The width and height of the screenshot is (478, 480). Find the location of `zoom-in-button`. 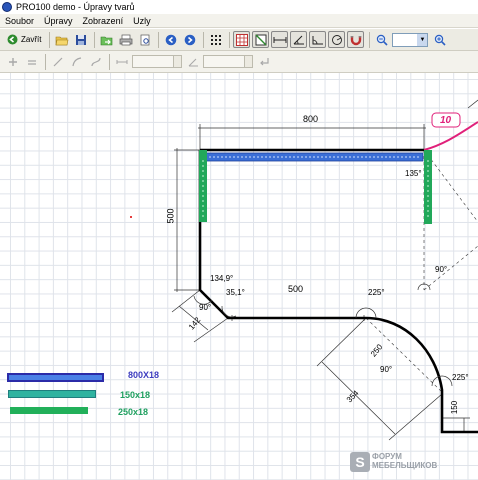

zoom-in-button is located at coordinates (439, 39).